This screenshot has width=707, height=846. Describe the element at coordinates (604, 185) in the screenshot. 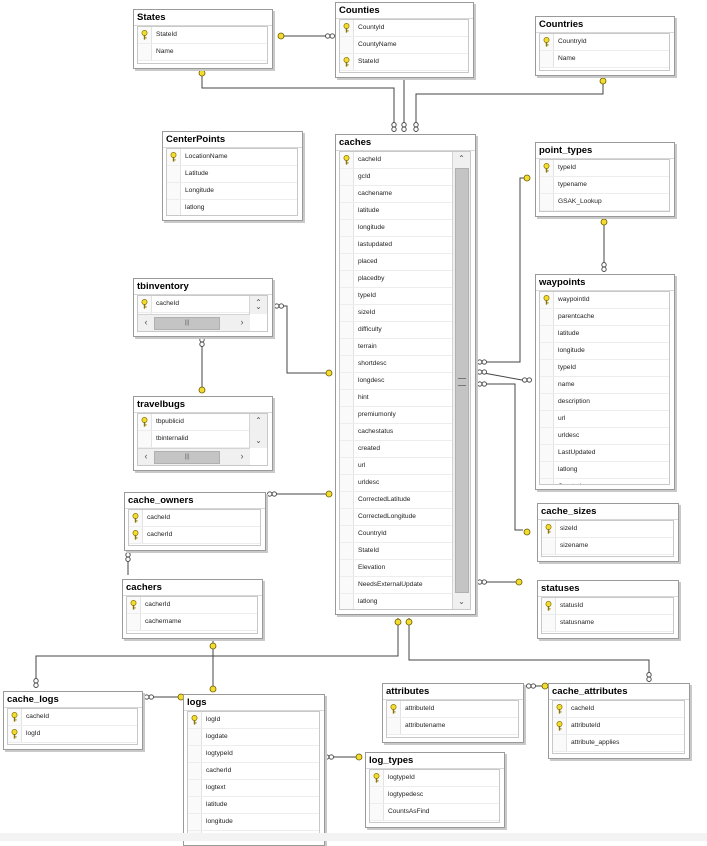

I see `column-row: typename` at that location.